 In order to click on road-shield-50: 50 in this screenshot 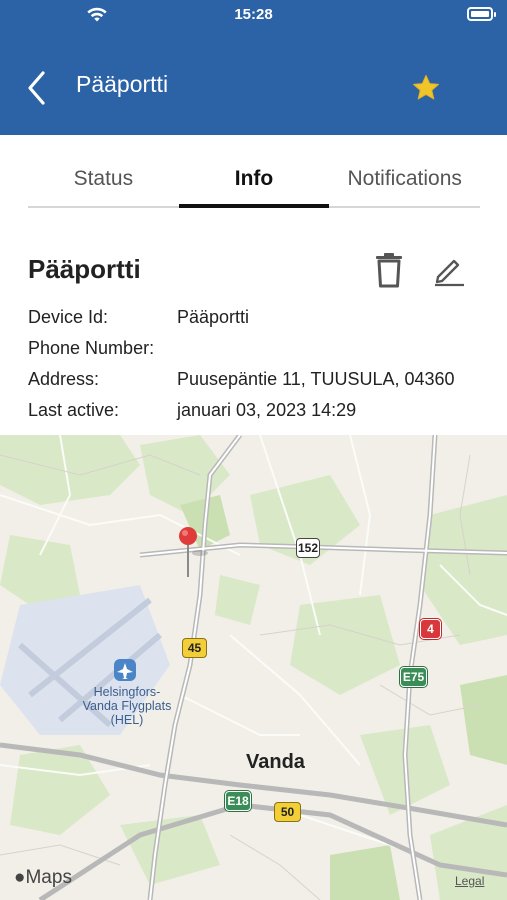, I will do `click(287, 812)`.